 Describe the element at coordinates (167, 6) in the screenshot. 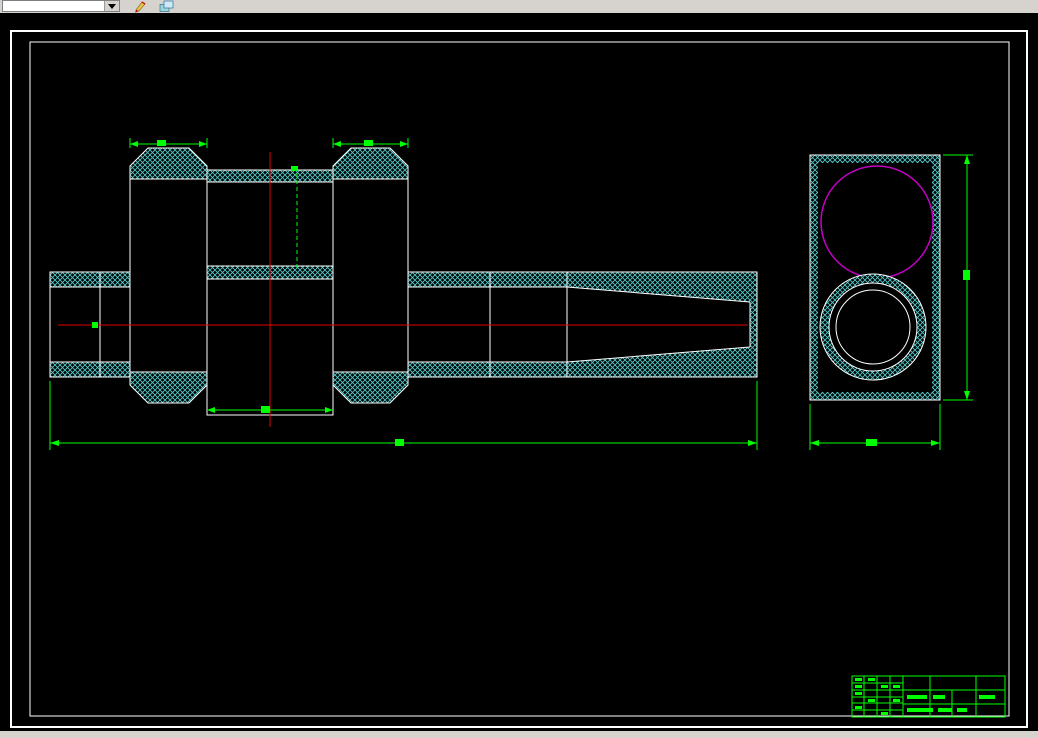

I see `layer-sheets-icon` at that location.